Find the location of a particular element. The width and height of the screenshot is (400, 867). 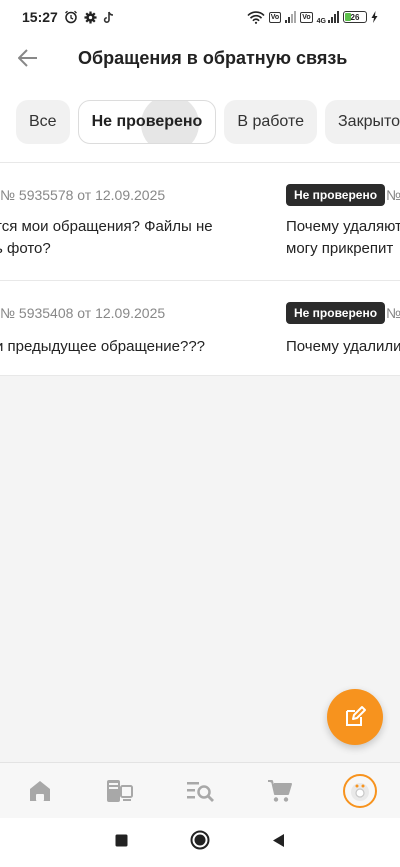

battery-icon: 26 is located at coordinates (355, 17).